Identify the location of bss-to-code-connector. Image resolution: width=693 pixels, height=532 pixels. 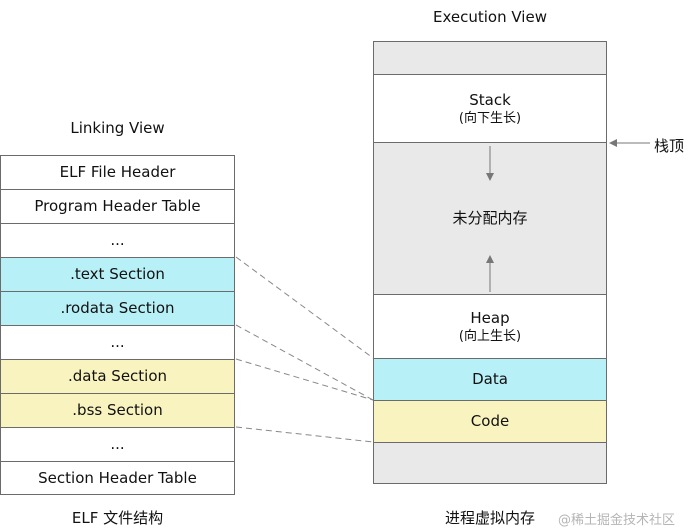
(304, 434).